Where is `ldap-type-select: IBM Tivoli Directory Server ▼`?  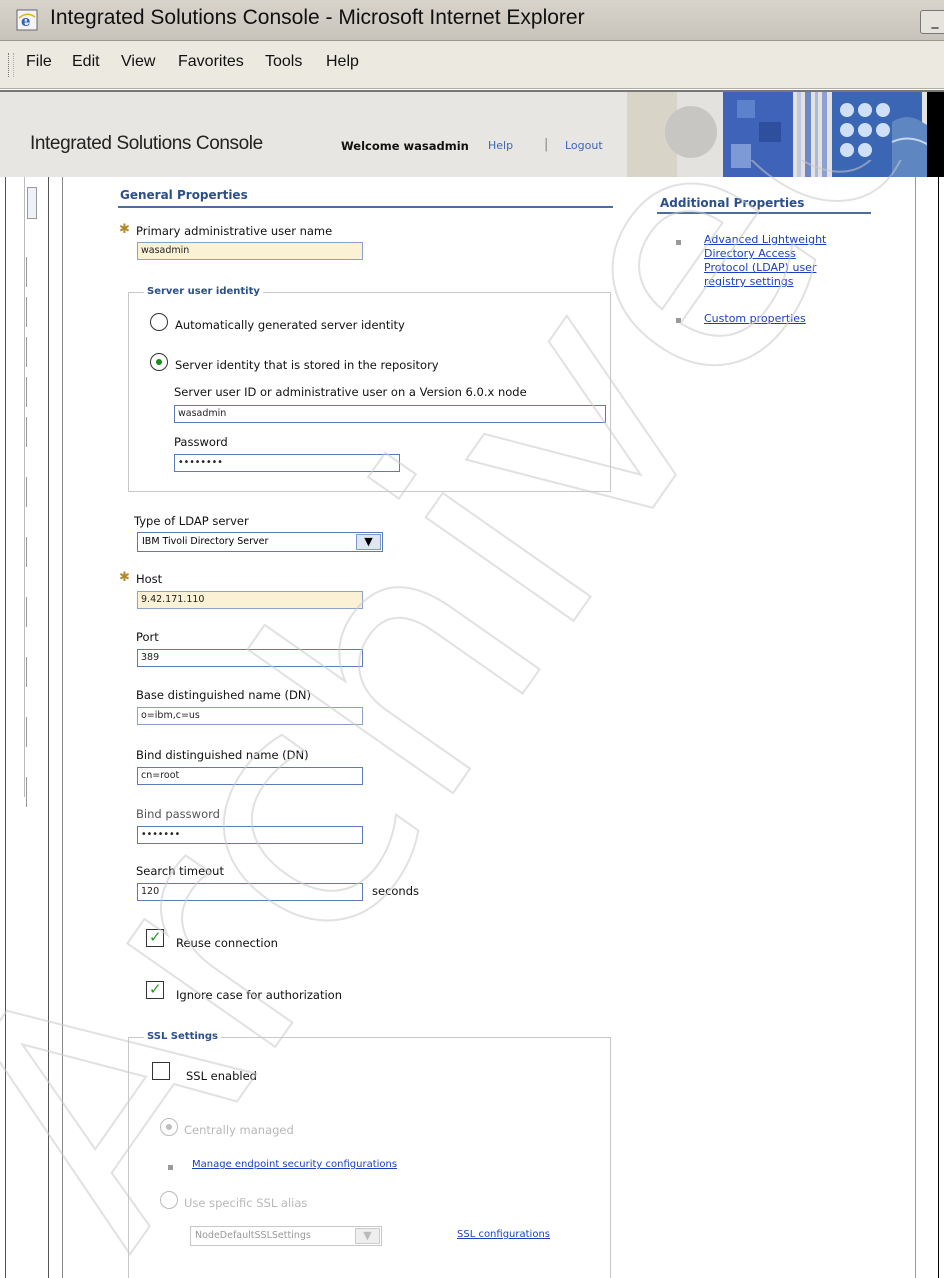
ldap-type-select: IBM Tivoli Directory Server ▼ is located at coordinates (260, 542).